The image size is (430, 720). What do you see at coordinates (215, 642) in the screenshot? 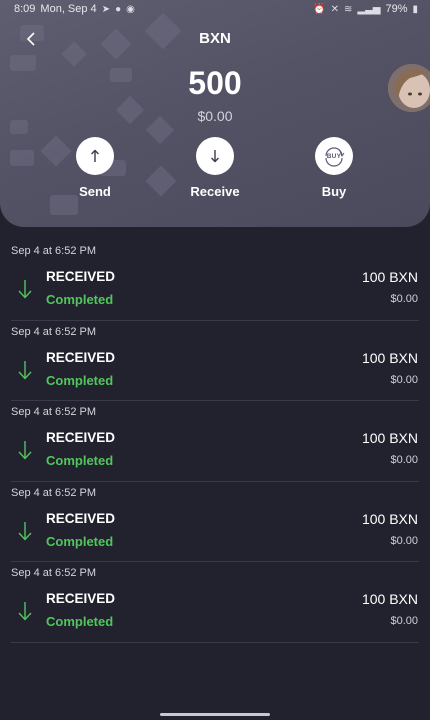
I see `divider` at bounding box center [215, 642].